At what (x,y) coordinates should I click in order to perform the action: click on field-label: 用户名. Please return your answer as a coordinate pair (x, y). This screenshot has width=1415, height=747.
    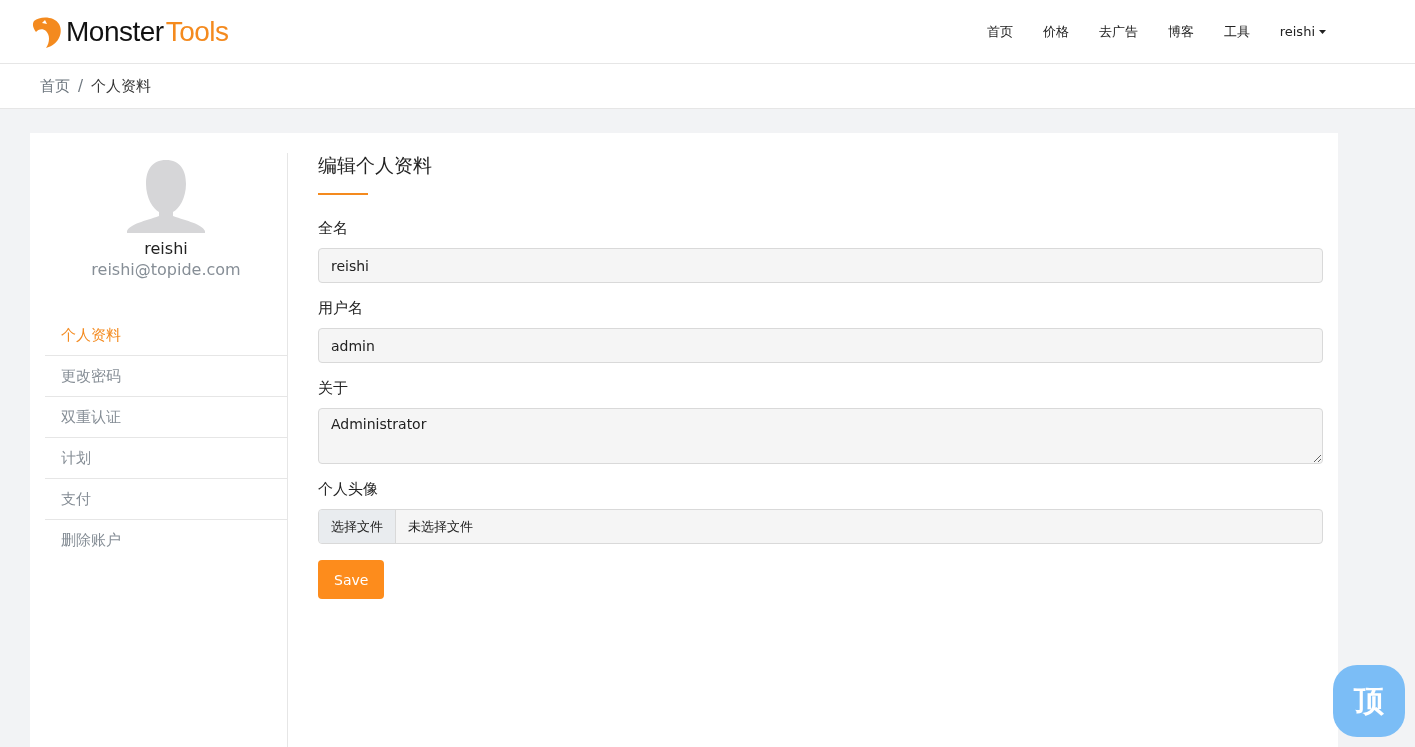
    Looking at the image, I should click on (341, 308).